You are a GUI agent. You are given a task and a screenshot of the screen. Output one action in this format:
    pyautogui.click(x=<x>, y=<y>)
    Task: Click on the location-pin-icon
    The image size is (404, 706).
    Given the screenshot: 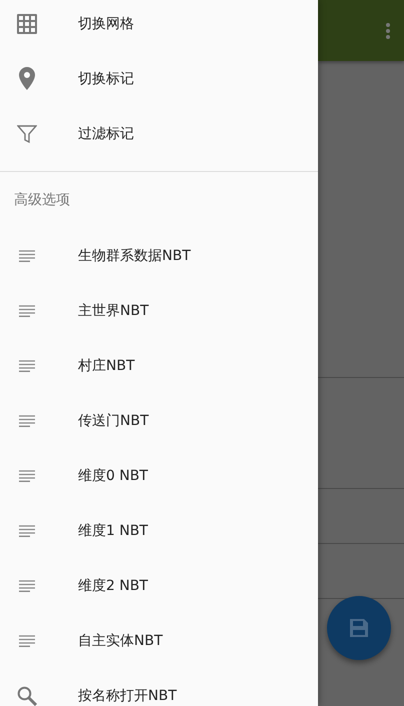 What is the action you would take?
    pyautogui.click(x=27, y=78)
    